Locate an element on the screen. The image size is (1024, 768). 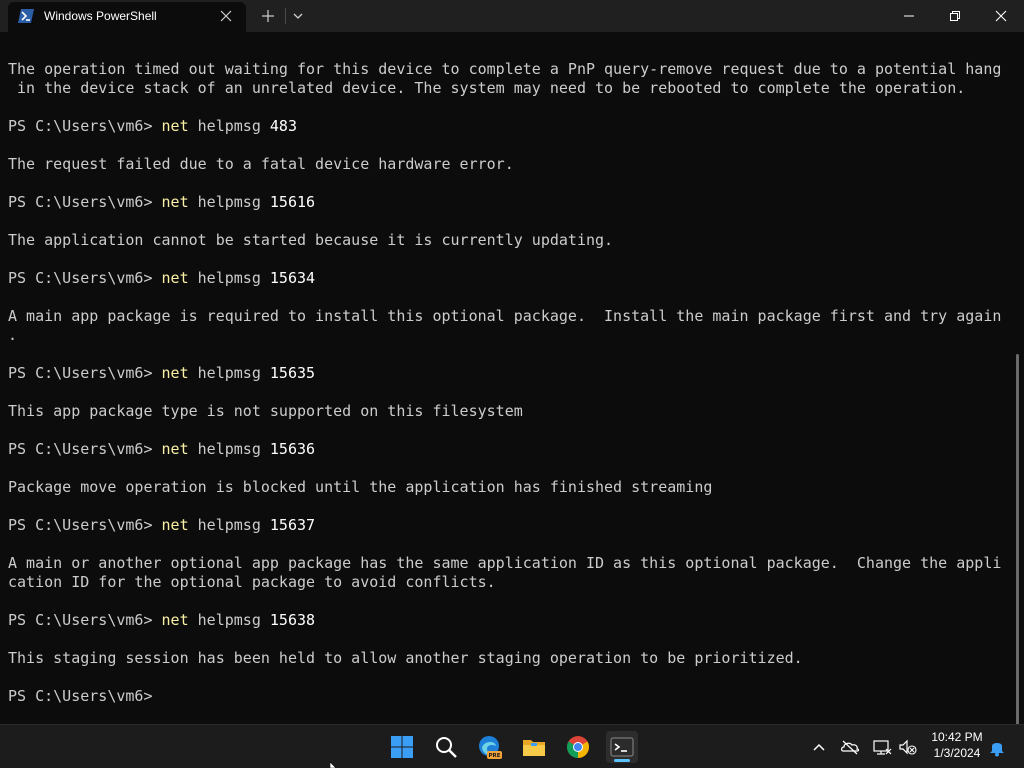
command-number: 15634 is located at coordinates (292, 278).